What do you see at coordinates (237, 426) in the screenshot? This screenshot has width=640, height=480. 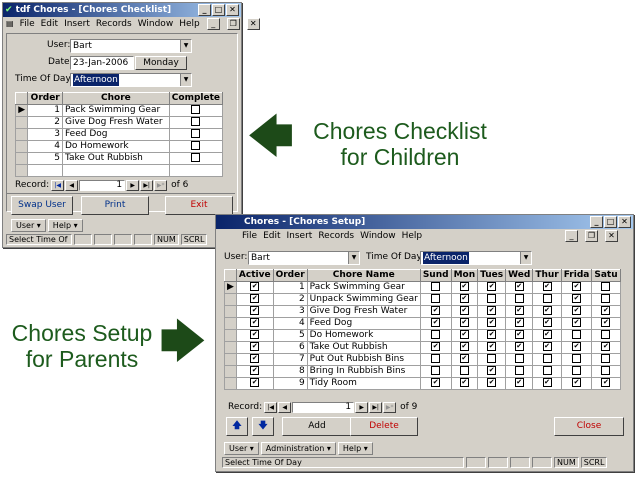 I see `move-up-button: 🡅` at bounding box center [237, 426].